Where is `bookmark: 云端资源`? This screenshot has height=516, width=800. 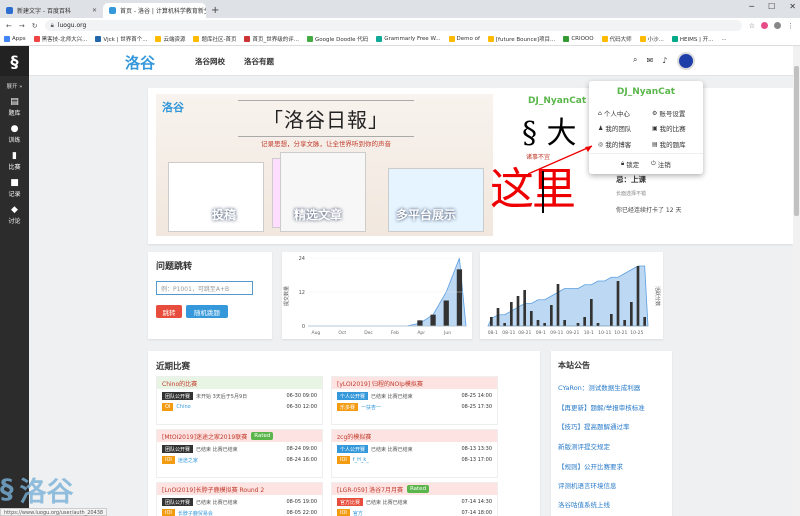 bookmark: 云端资源 is located at coordinates (170, 39).